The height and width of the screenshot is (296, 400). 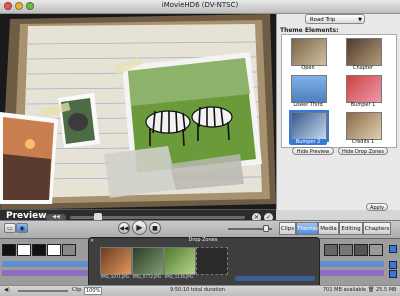 What do you see at coordinates (115, 276) in the screenshot?
I see `drop-zone-label: IMG_1071.JPG` at bounding box center [115, 276].